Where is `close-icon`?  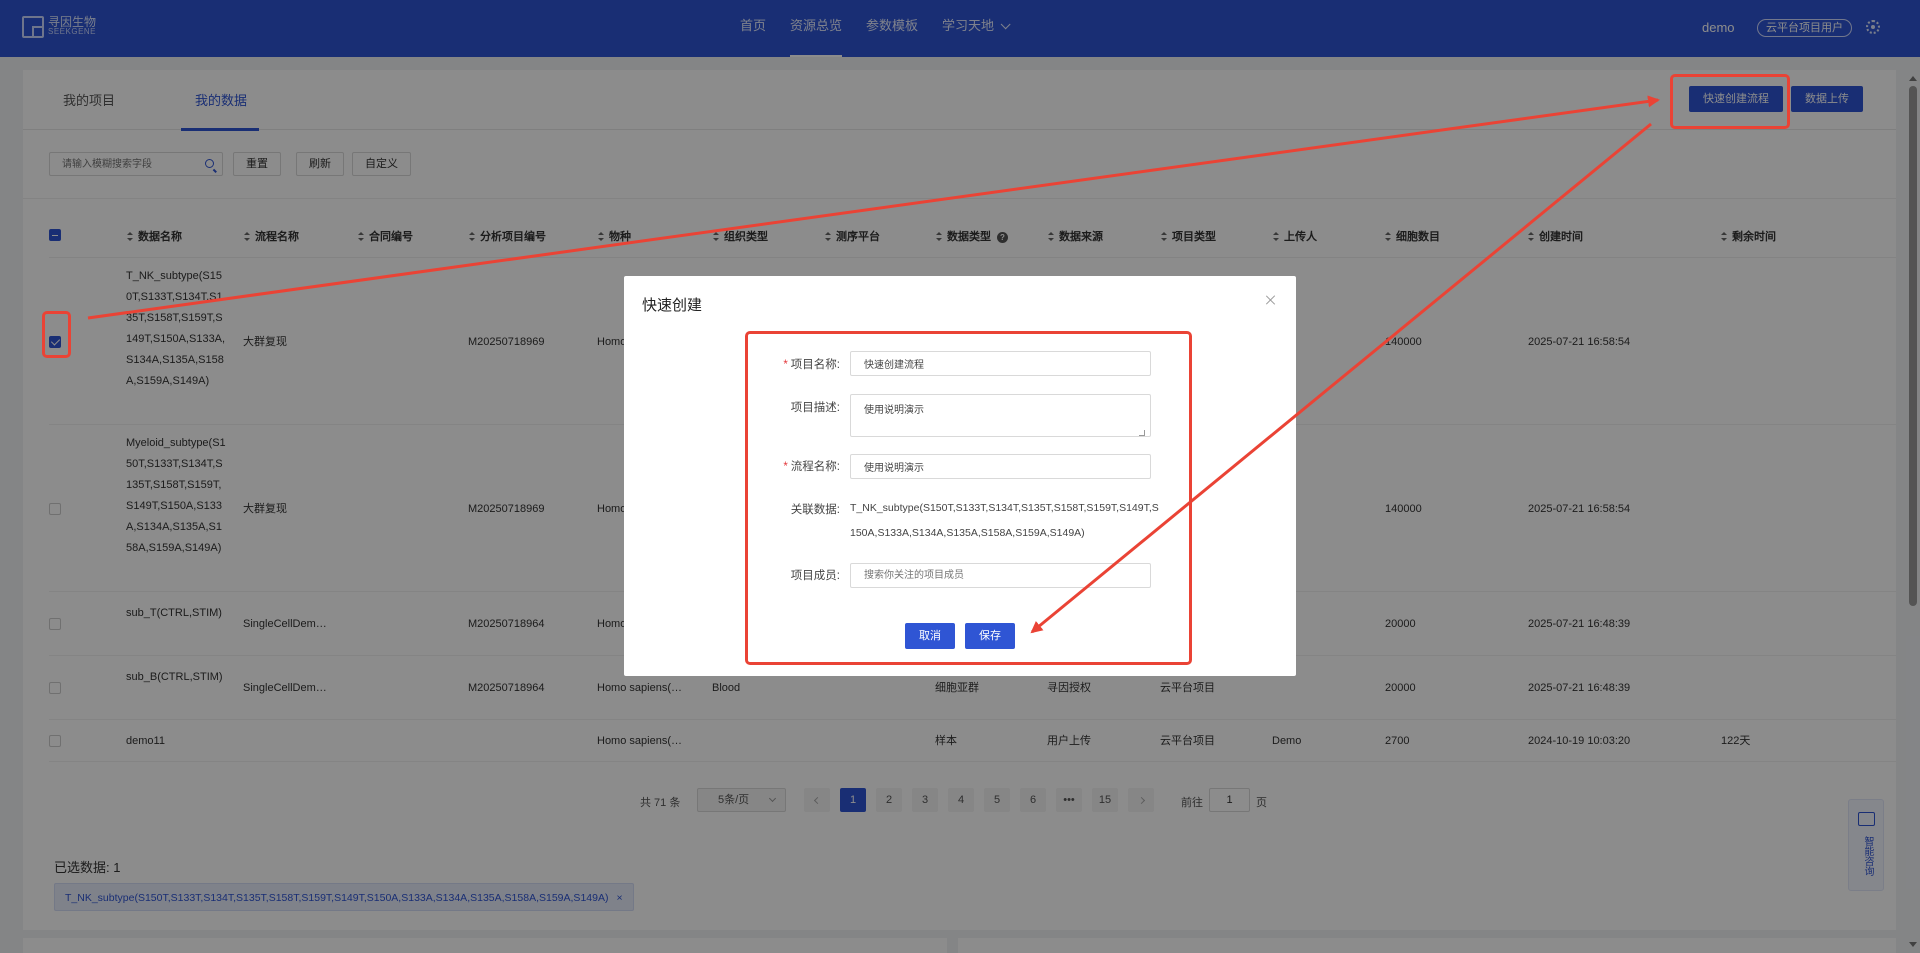 close-icon is located at coordinates (1271, 300).